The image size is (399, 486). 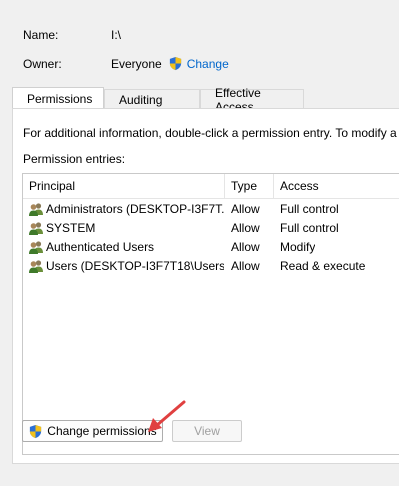 What do you see at coordinates (136, 63) in the screenshot?
I see `owner-value: Everyone` at bounding box center [136, 63].